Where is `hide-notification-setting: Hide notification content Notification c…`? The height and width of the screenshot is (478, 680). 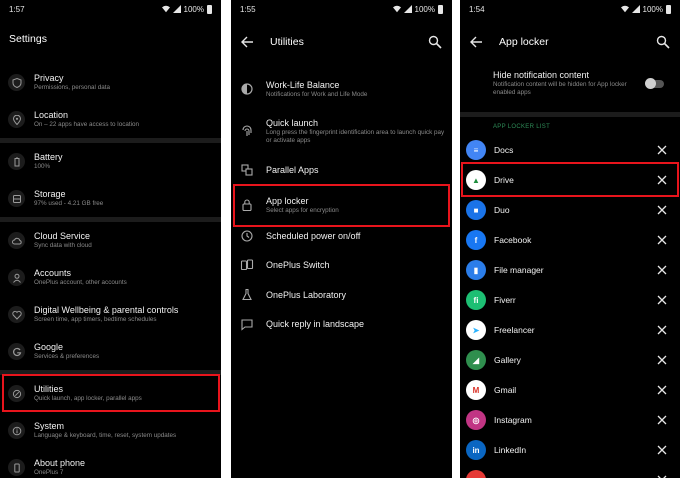
hide-notification-setting: Hide notification content Notification c… is located at coordinates (570, 86).